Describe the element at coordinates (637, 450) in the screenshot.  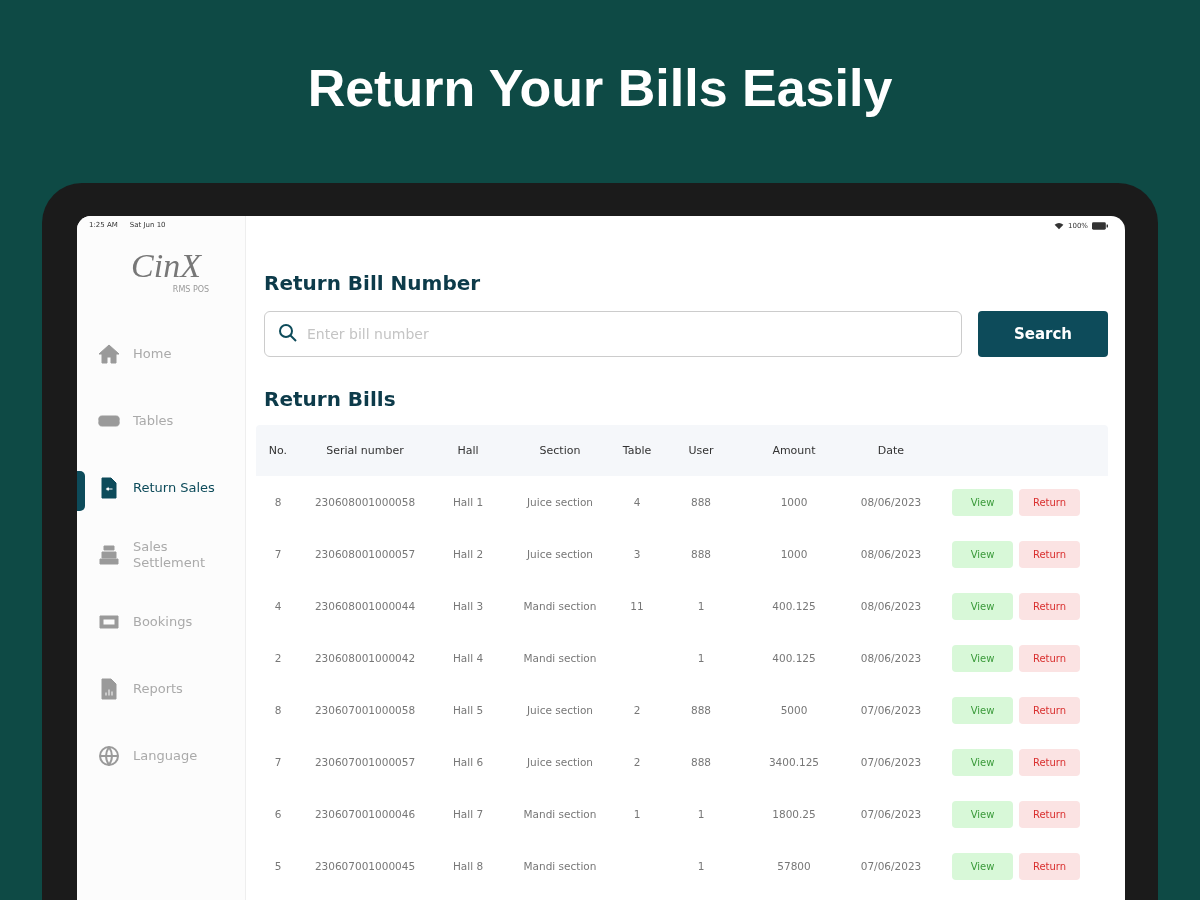
I see `column-header: Table` at that location.